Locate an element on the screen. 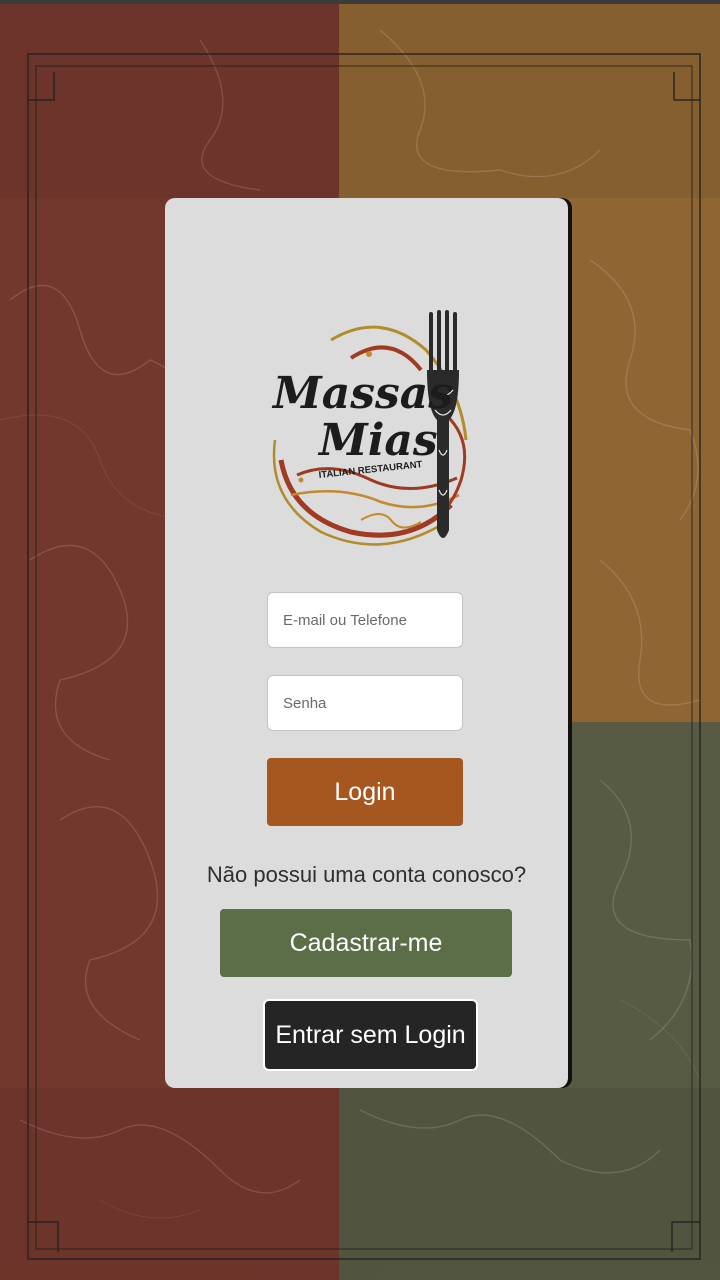 The height and width of the screenshot is (1280, 720). svg-text: Massas is located at coordinates (362, 393).